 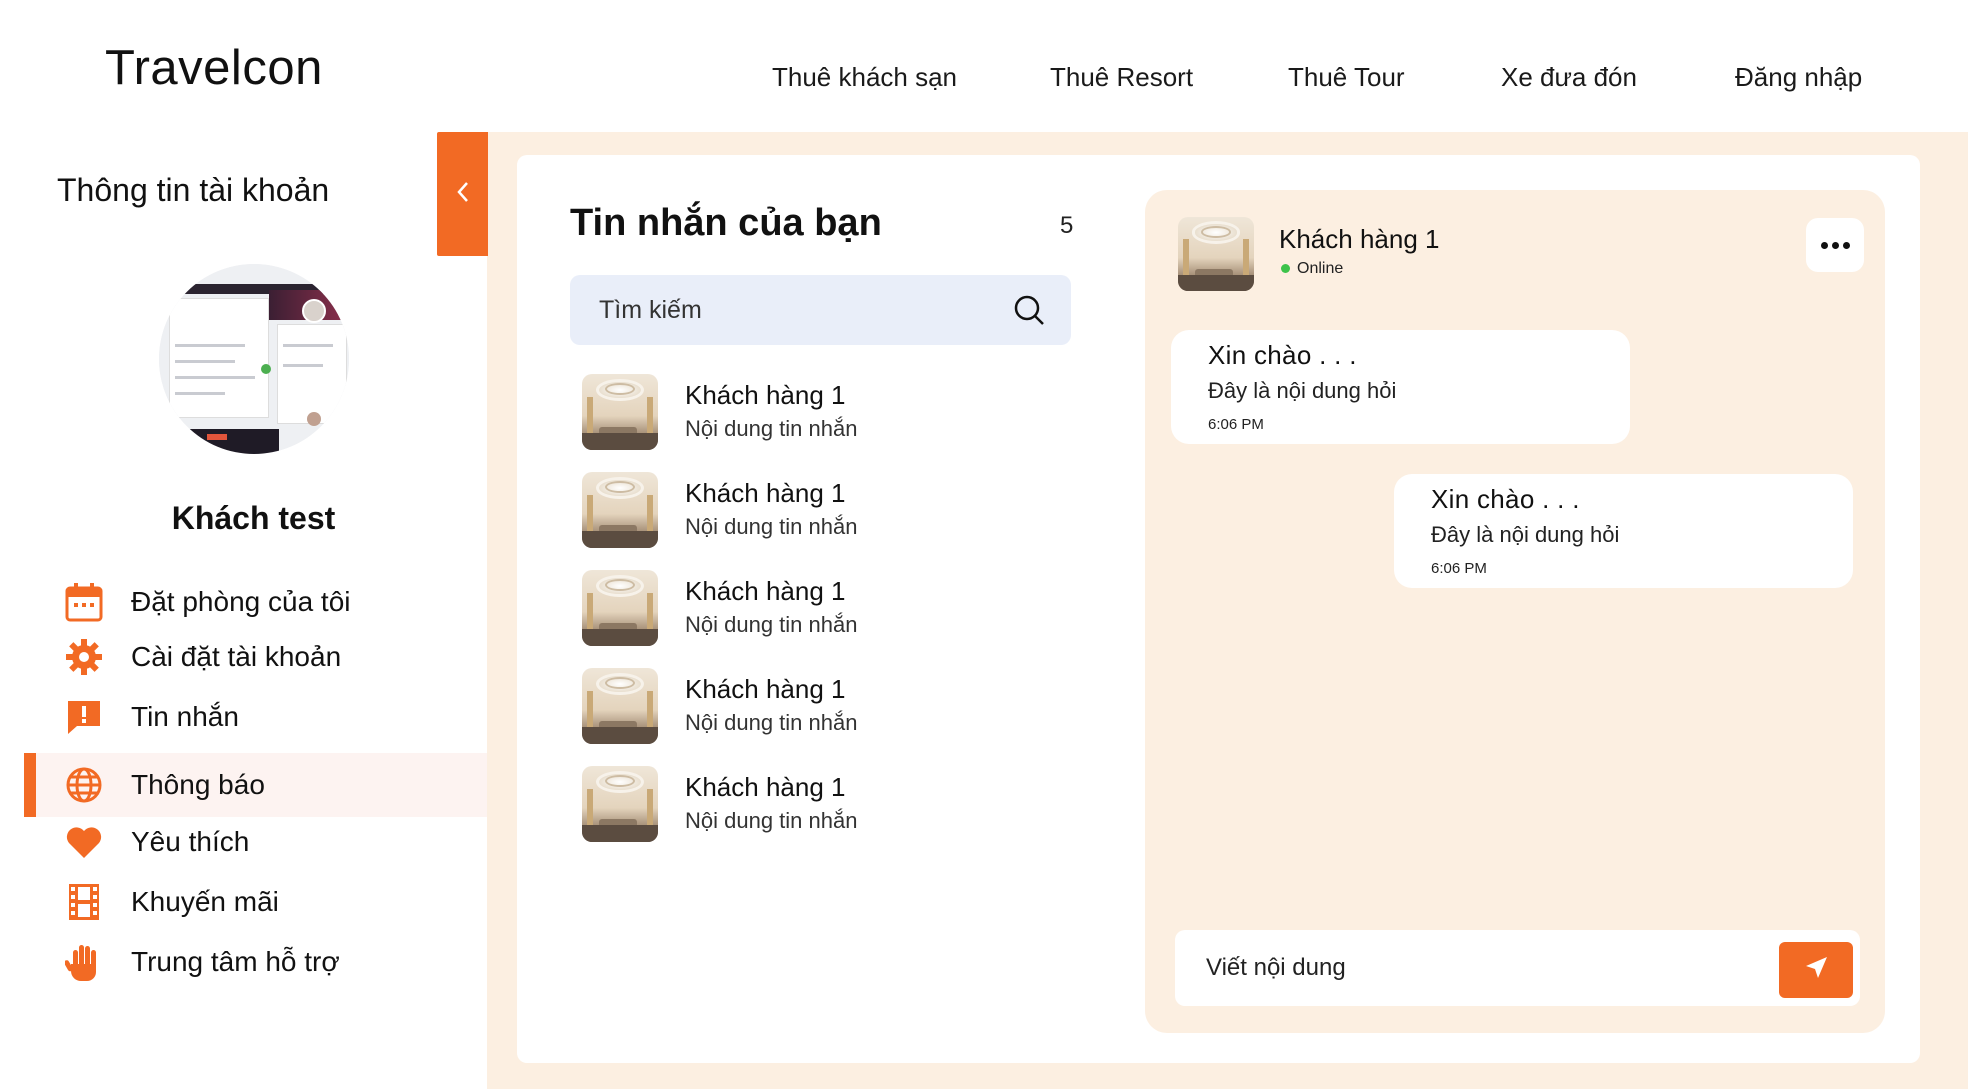 What do you see at coordinates (214, 68) in the screenshot?
I see `logo: Travelcon` at bounding box center [214, 68].